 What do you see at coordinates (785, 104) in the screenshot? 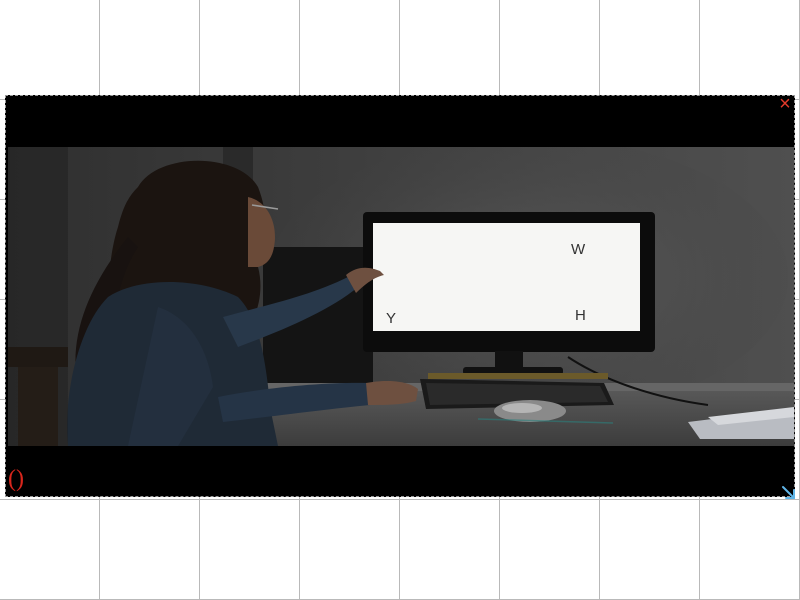
I see `close-icon: ×` at bounding box center [785, 104].